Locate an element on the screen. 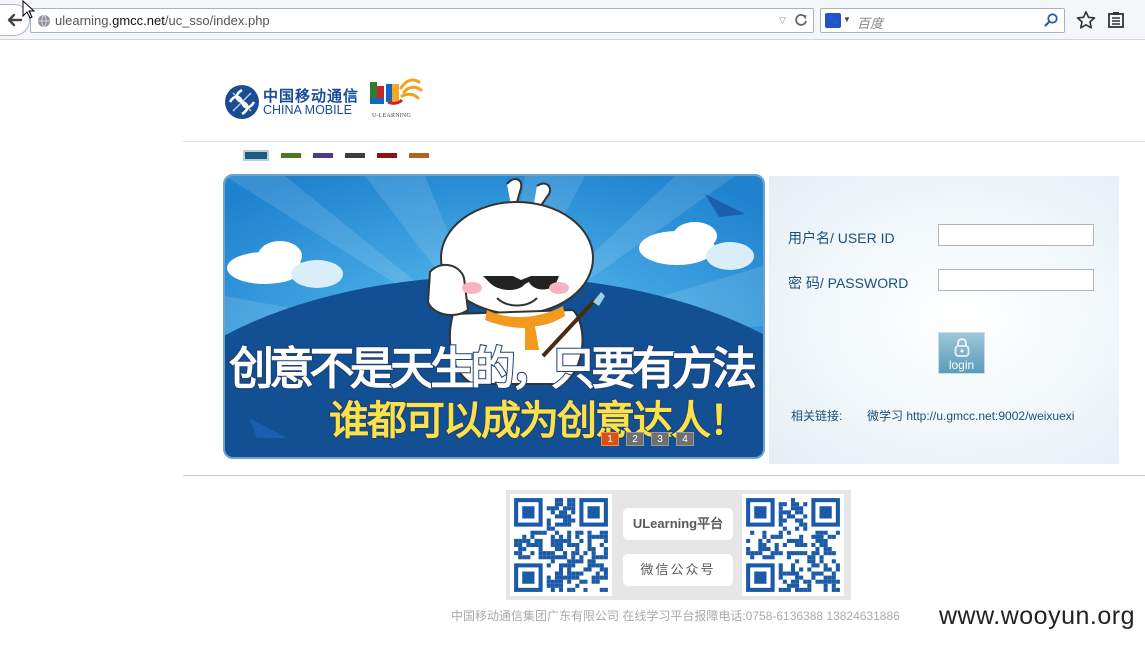  ulearning-platform-tag: ULearning平台 is located at coordinates (678, 524).